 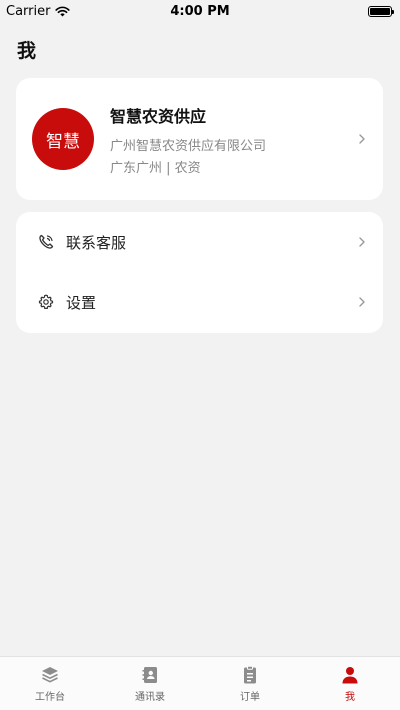 I want to click on battery-icon, so click(x=381, y=11).